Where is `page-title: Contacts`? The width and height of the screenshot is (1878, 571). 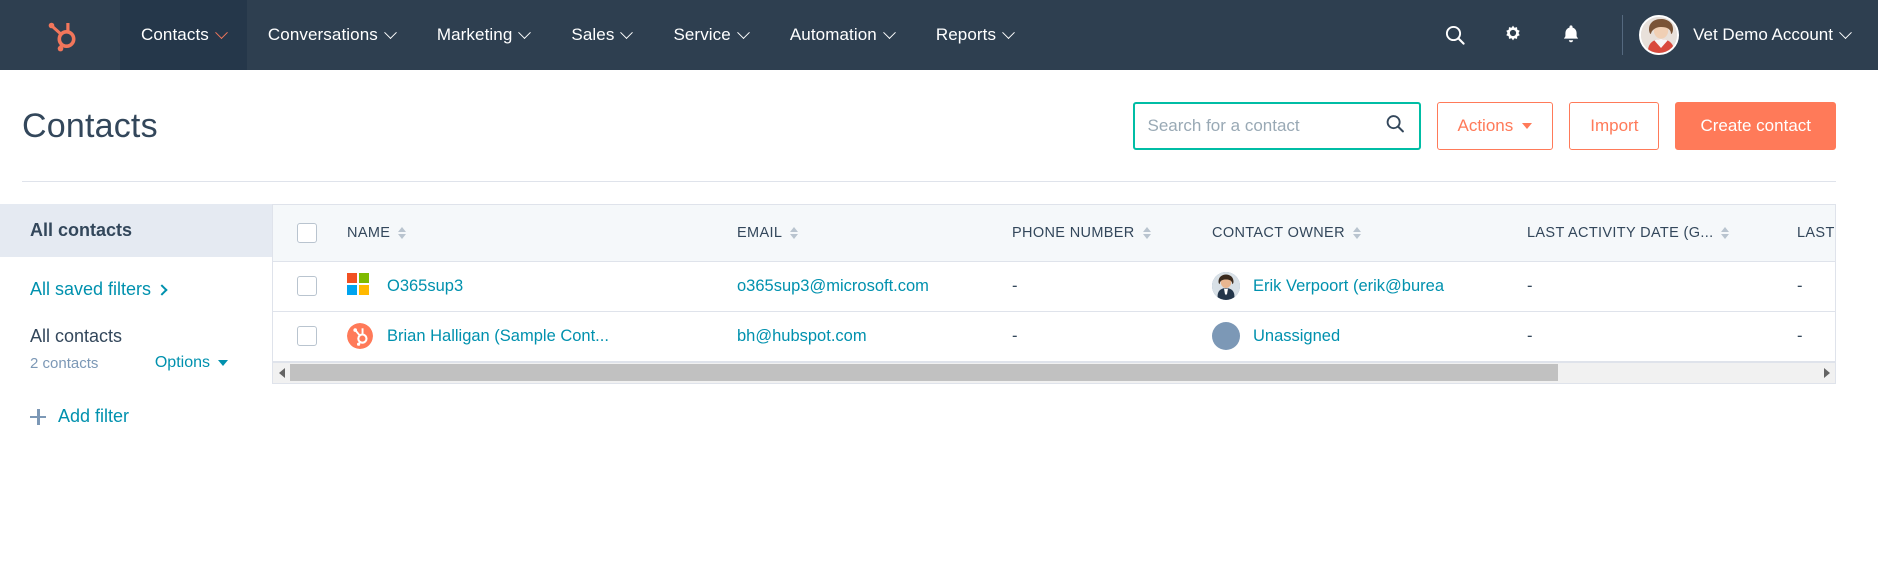 page-title: Contacts is located at coordinates (90, 125).